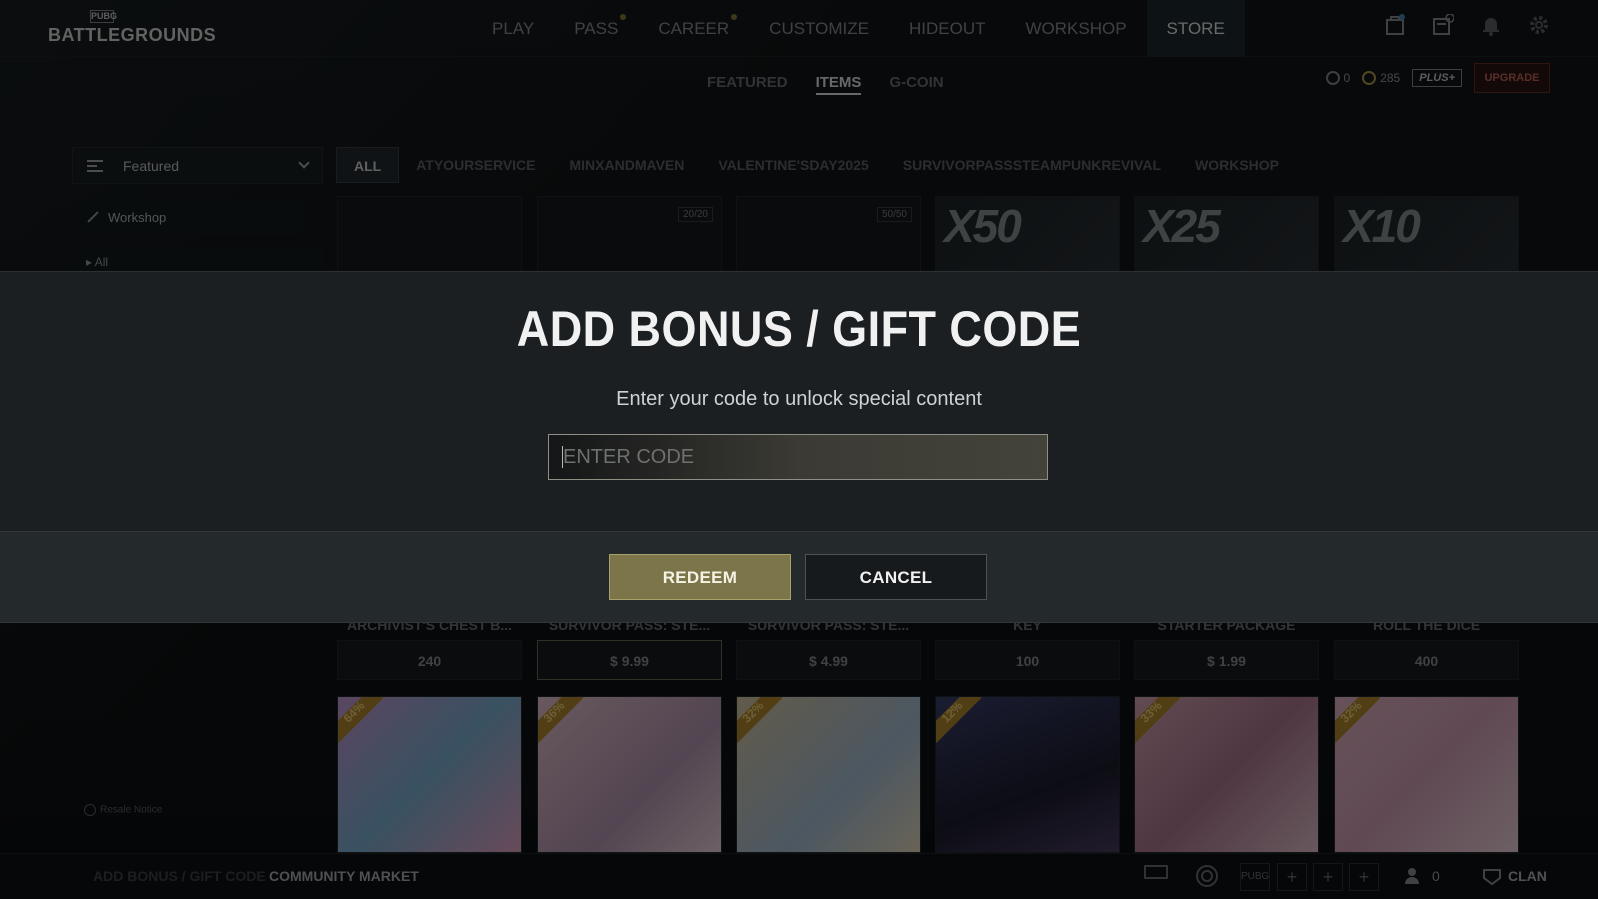 The width and height of the screenshot is (1598, 899). I want to click on bundle-quantity: X10, so click(1382, 226).